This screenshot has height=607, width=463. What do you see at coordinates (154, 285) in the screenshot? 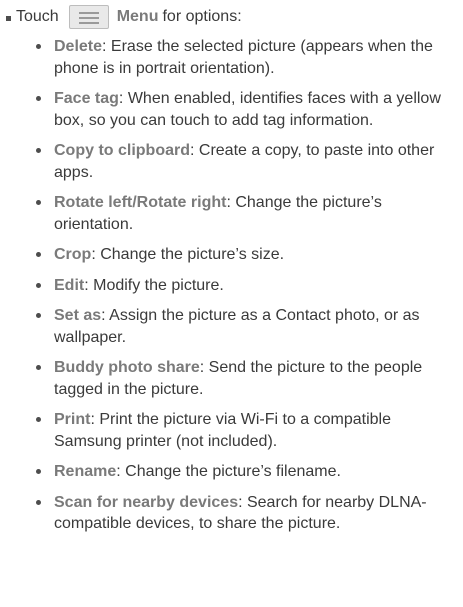
I see `option-description: : Modify the picture.` at bounding box center [154, 285].